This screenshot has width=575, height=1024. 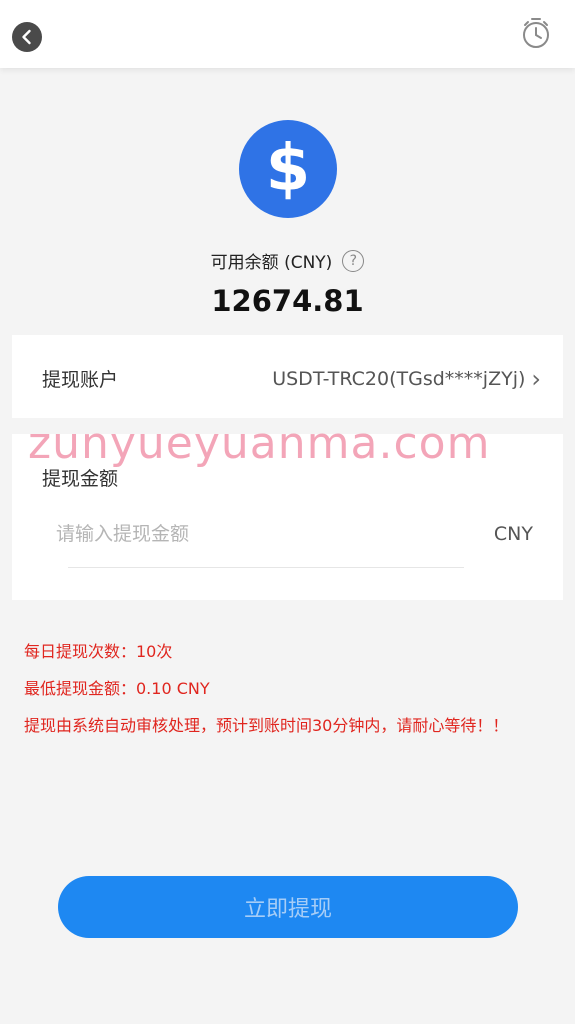 What do you see at coordinates (98, 651) in the screenshot?
I see `note-daily-count: 每日提现次数：10次` at bounding box center [98, 651].